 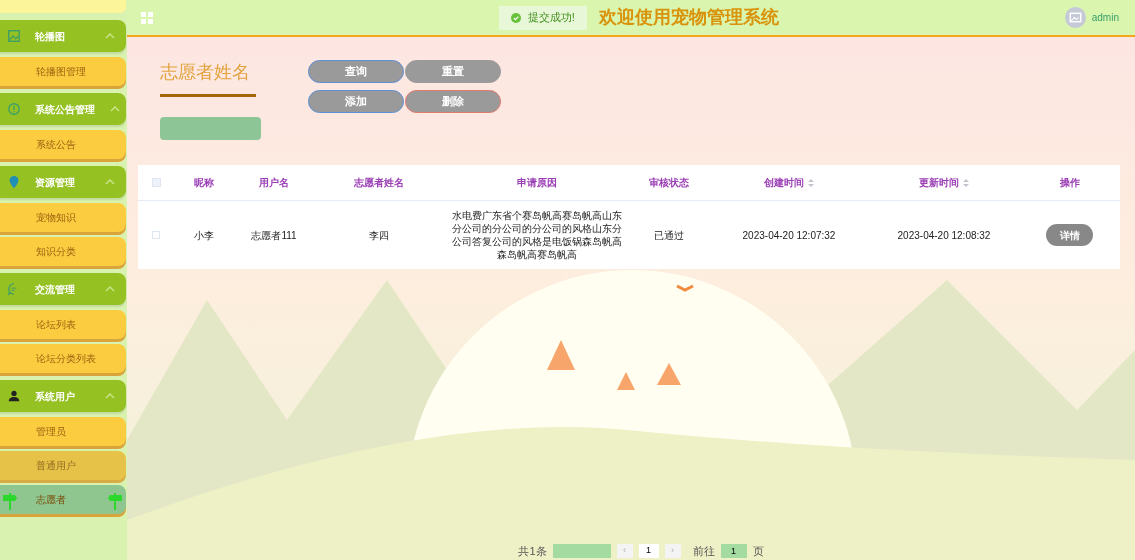 I want to click on column-header: 创建时间, so click(x=784, y=183).